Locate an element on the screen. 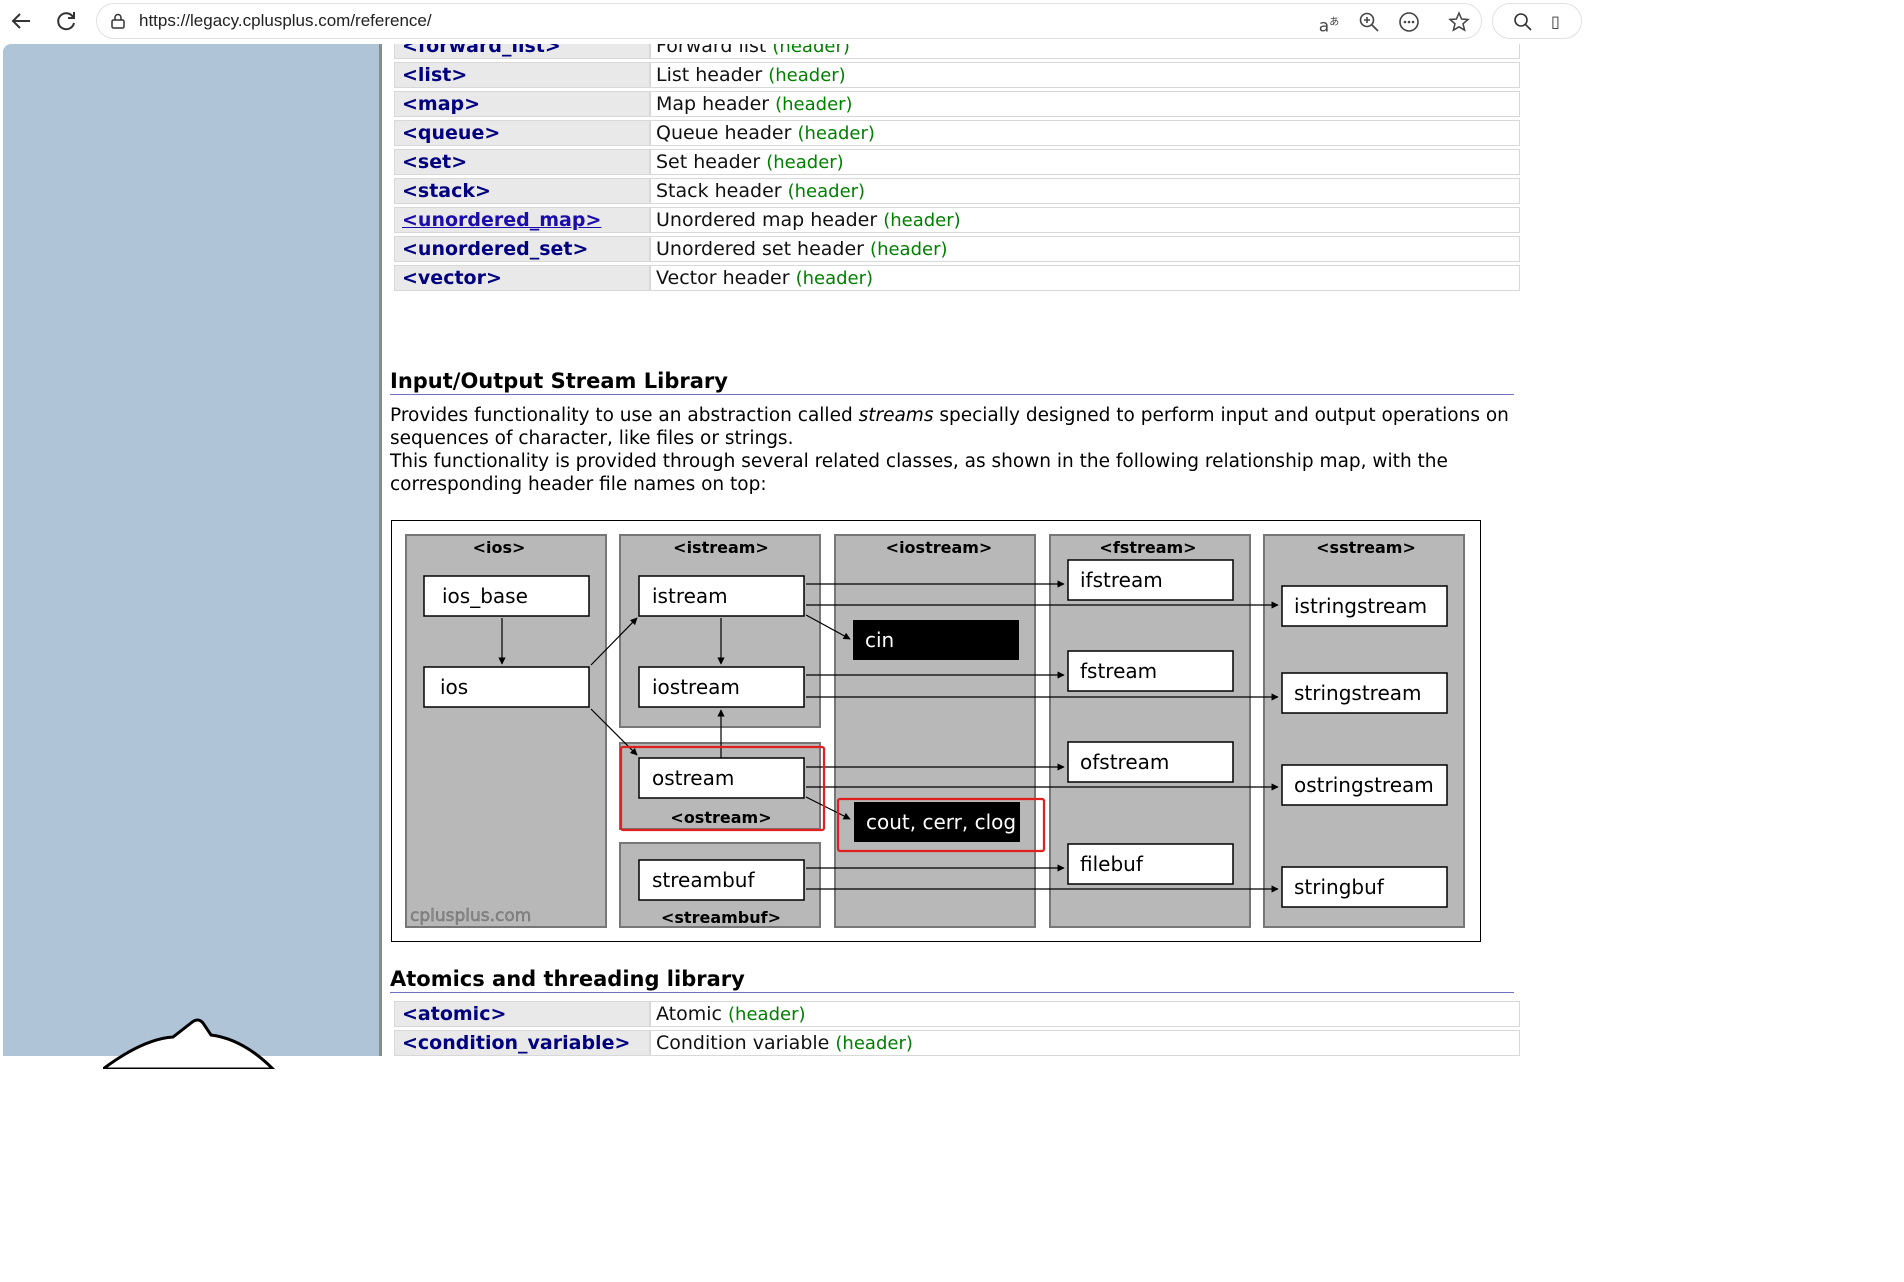 This screenshot has width=1904, height=1282. mascot-image is located at coordinates (189, 1043).